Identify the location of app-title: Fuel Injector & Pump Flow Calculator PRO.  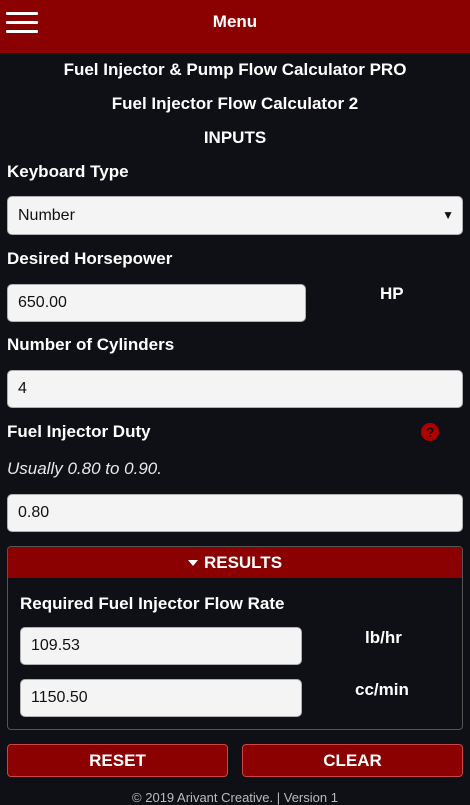
(235, 69).